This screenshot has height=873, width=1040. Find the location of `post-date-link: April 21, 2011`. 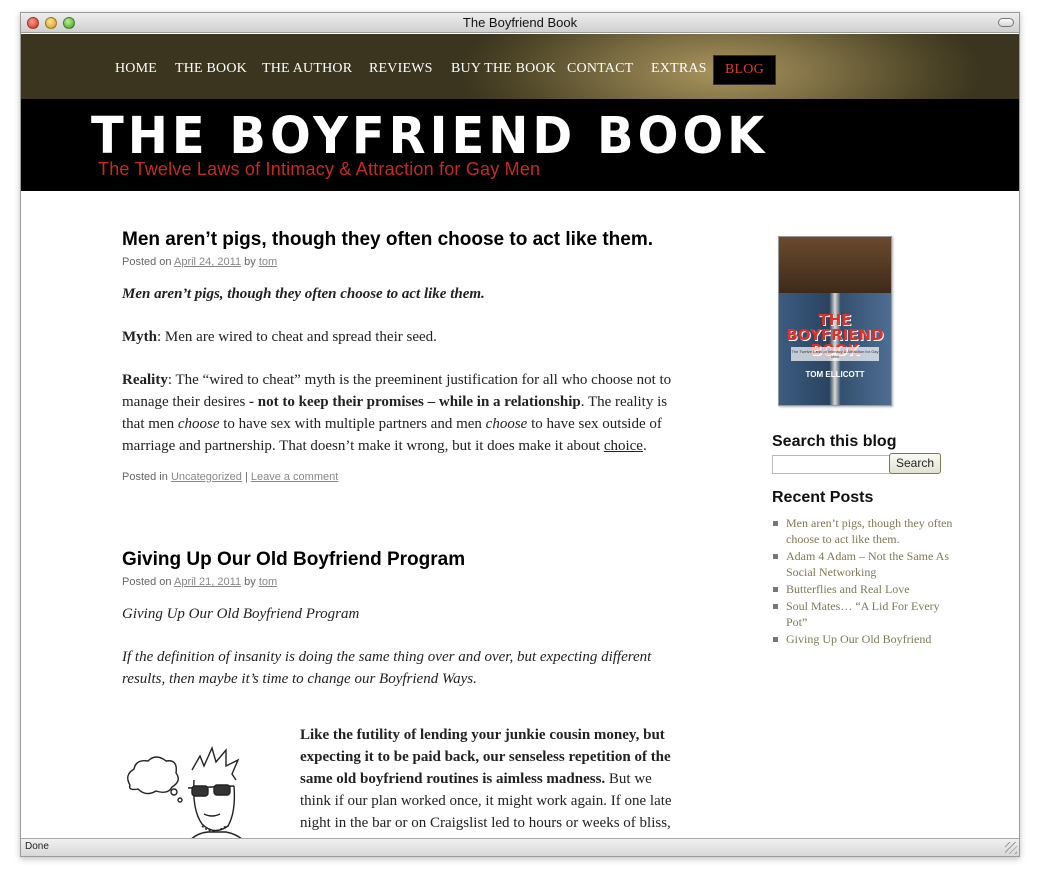

post-date-link: April 21, 2011 is located at coordinates (207, 582).